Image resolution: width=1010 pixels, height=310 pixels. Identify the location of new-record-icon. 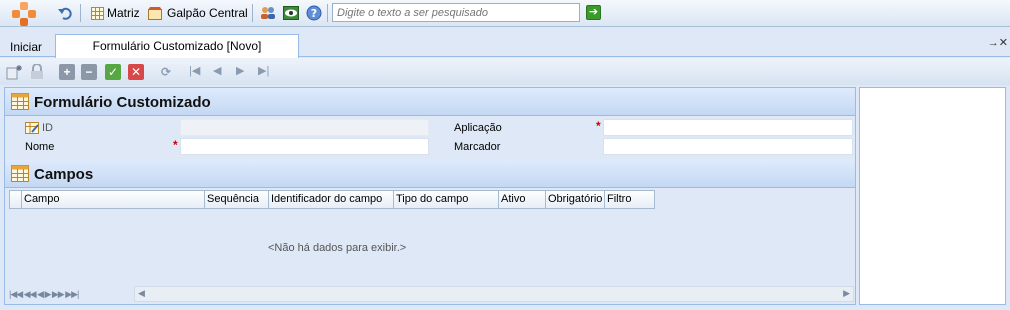
(14, 72).